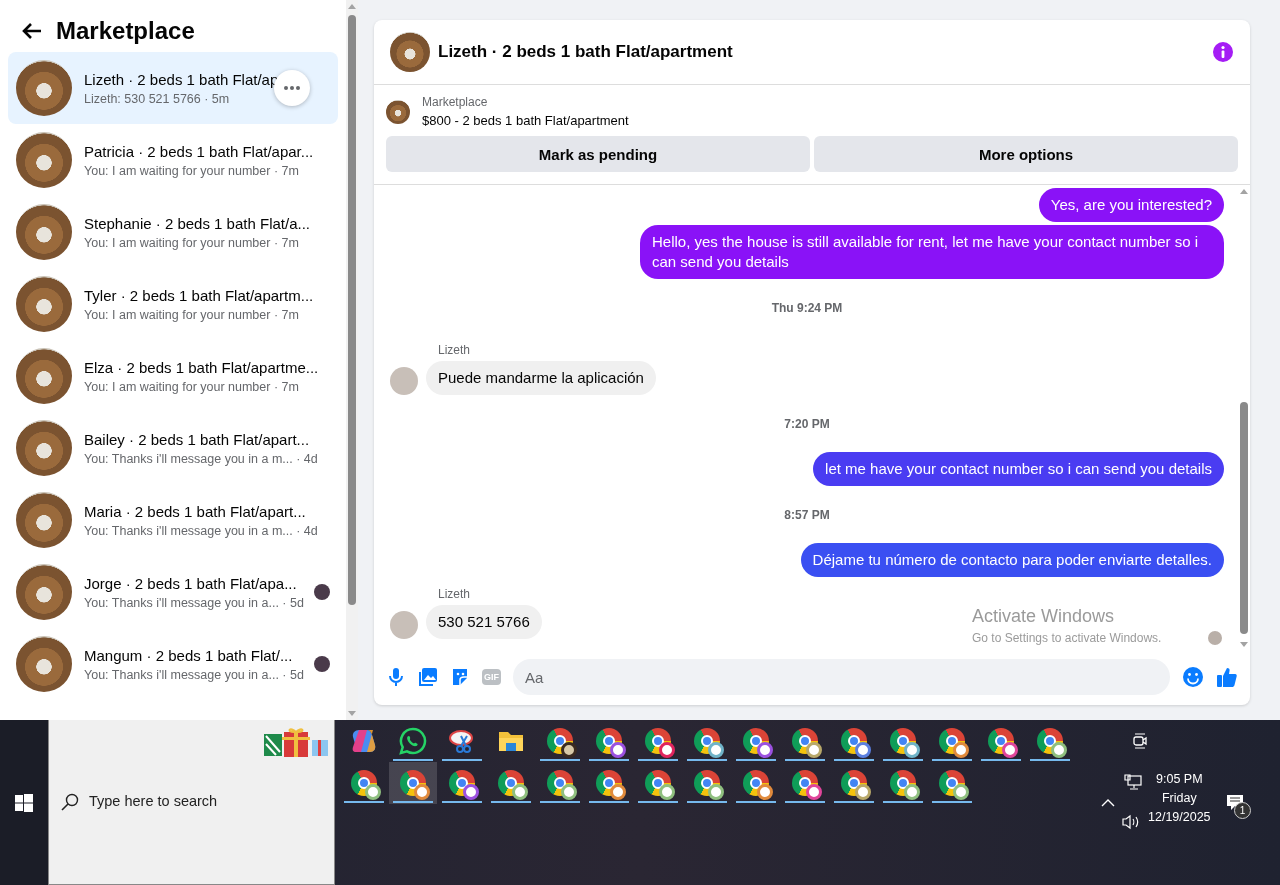 The width and height of the screenshot is (1280, 885). I want to click on sent-message: Déjame tu número de contacto para poder enviarte detalles., so click(1012, 560).